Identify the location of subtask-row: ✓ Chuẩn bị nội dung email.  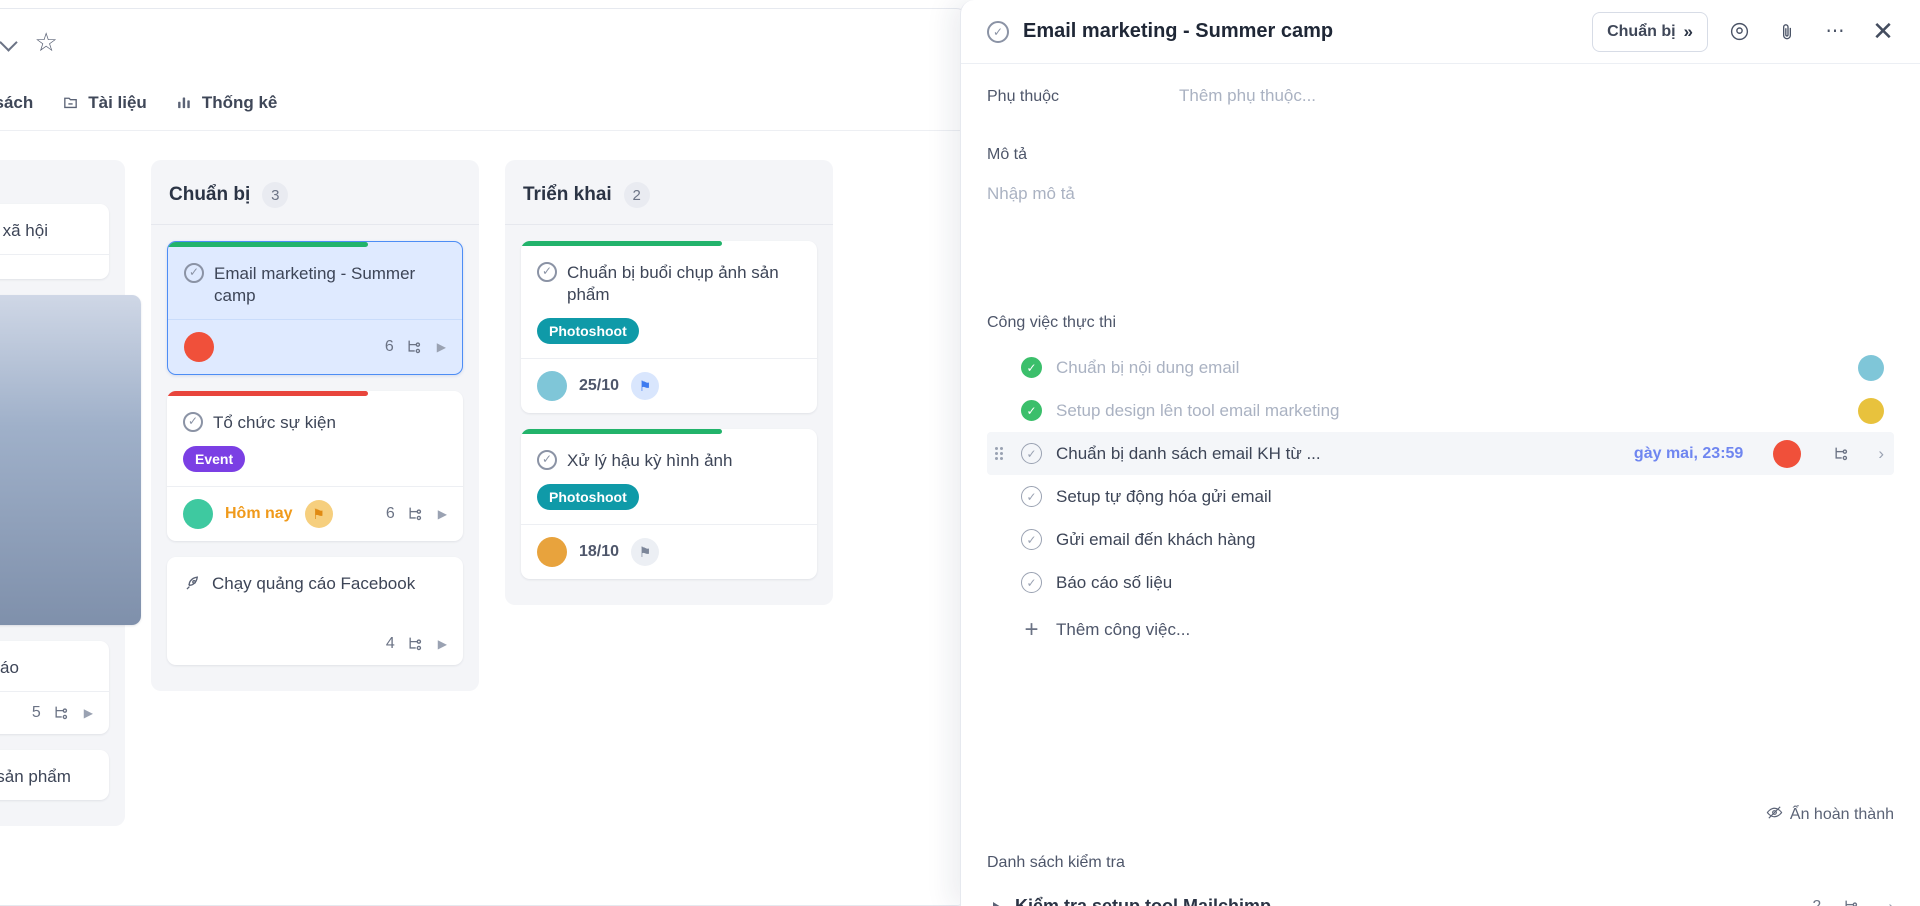
(1440, 367).